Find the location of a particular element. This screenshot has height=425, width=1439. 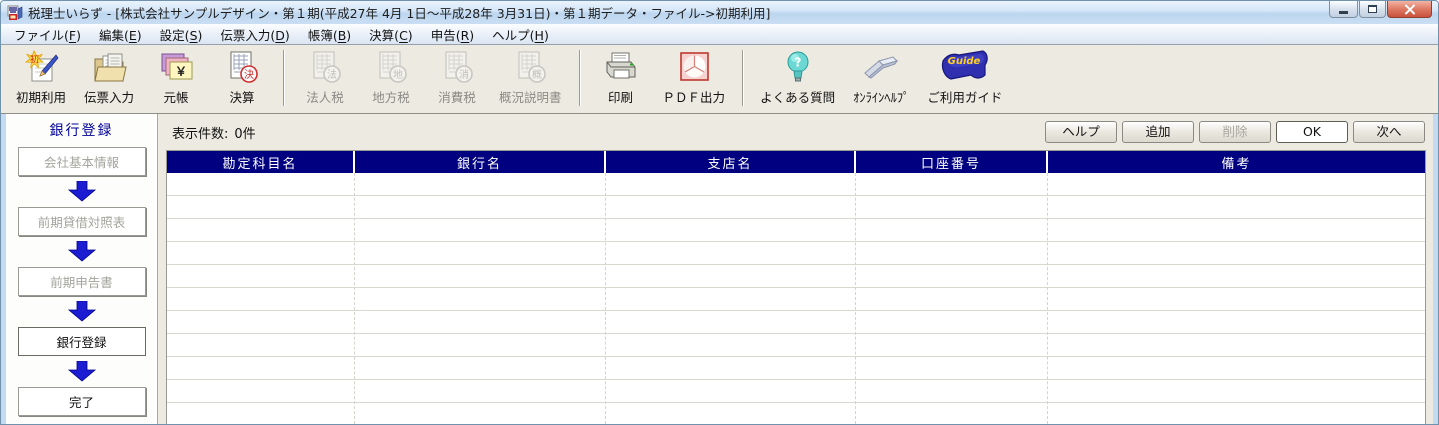

toolbar-label: 地方税 is located at coordinates (391, 97).